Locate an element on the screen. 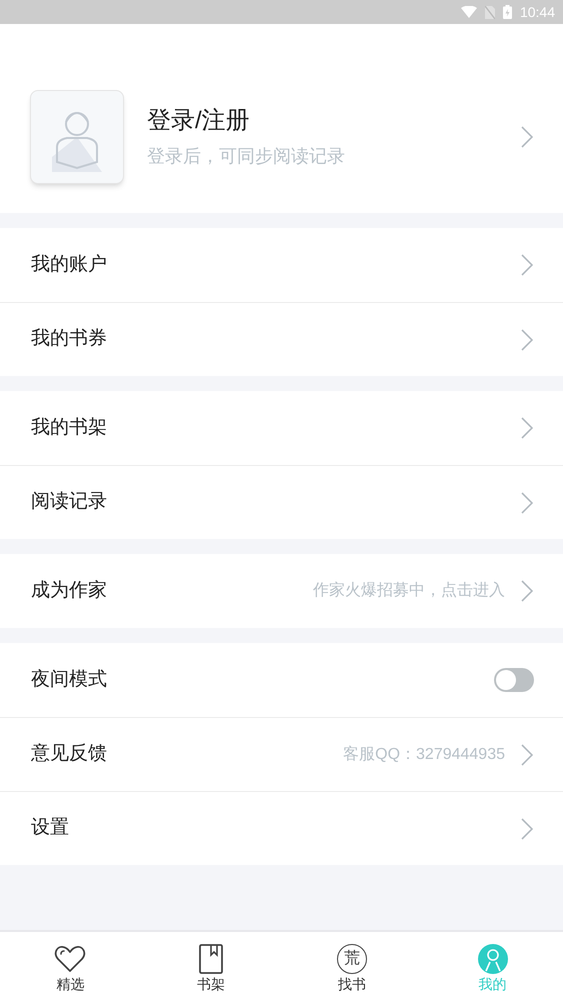 The height and width of the screenshot is (1000, 563). menu-label: 意见反馈 is located at coordinates (69, 754).